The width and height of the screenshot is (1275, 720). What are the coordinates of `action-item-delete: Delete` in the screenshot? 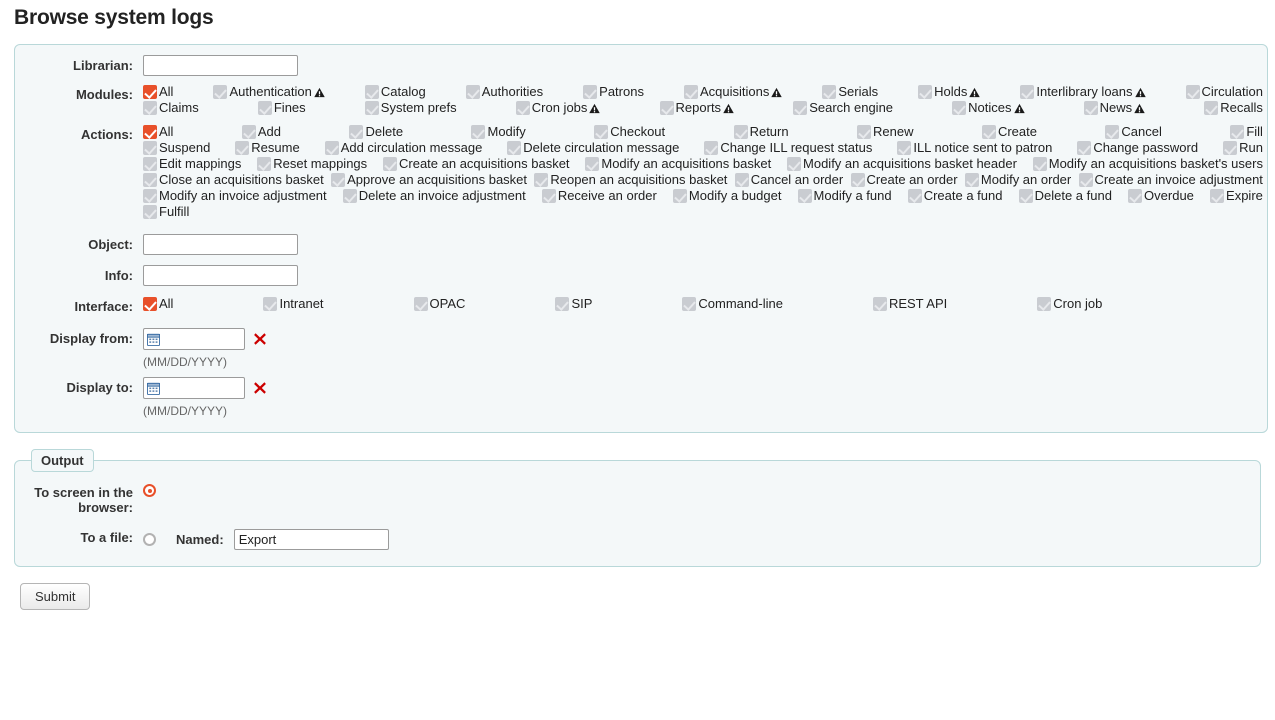 It's located at (376, 132).